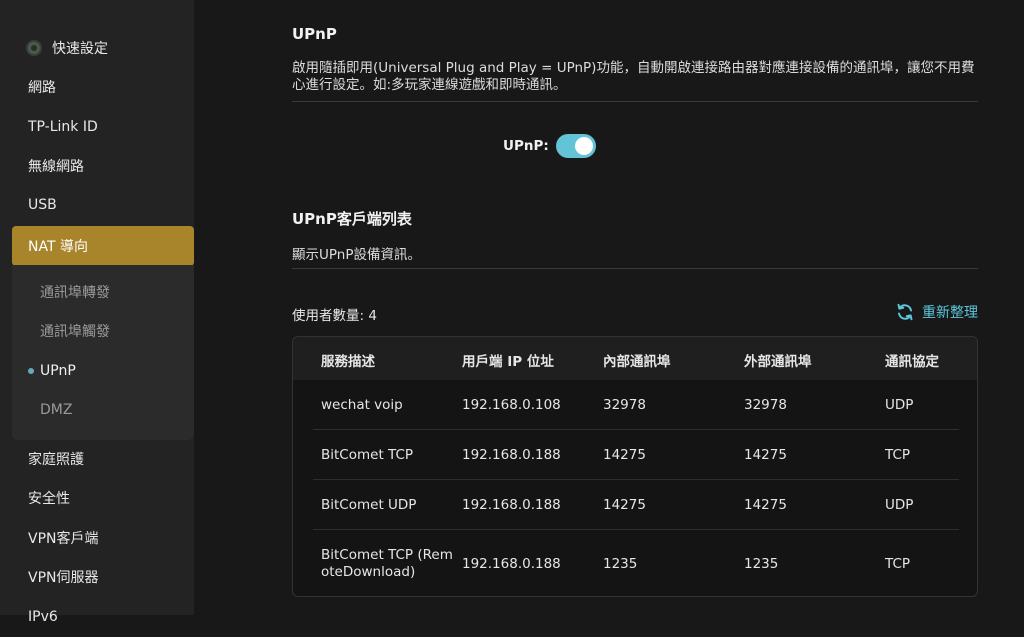 The image size is (1024, 637). I want to click on submenu-item-label: DMZ, so click(56, 410).